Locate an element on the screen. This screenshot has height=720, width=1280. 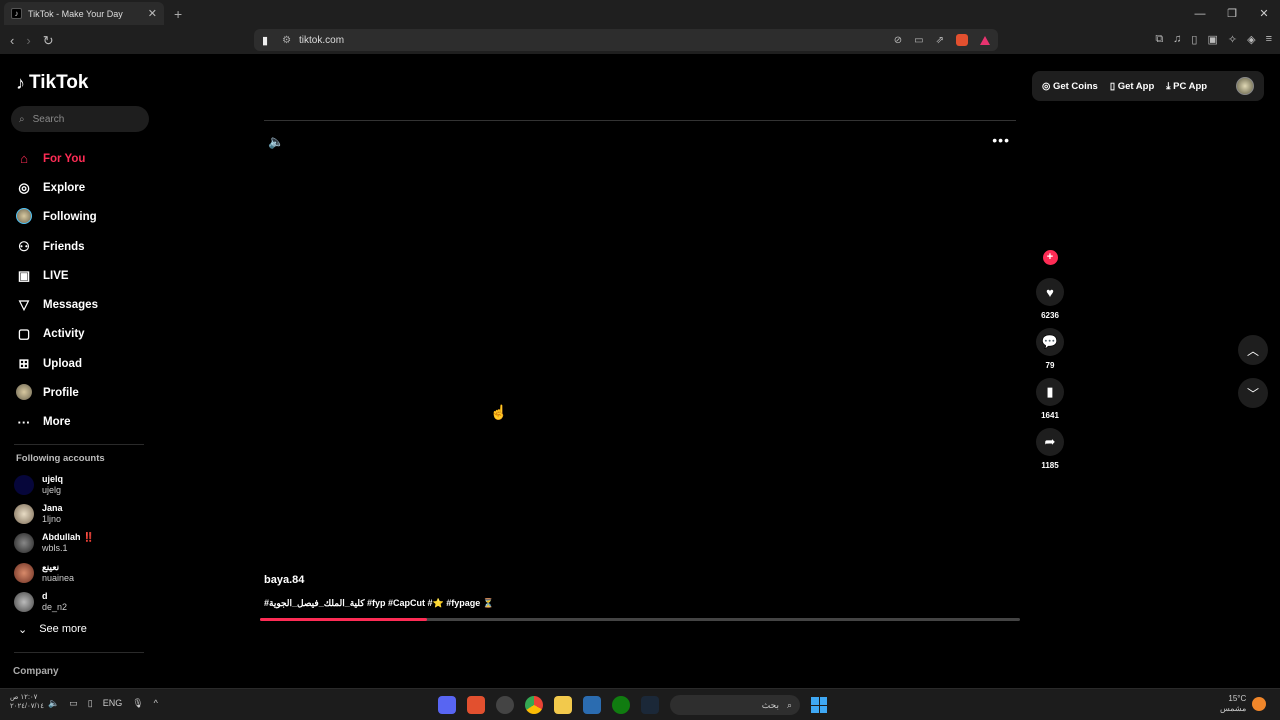
pc-app-button: ⤓ PC App is located at coordinates (1186, 86).